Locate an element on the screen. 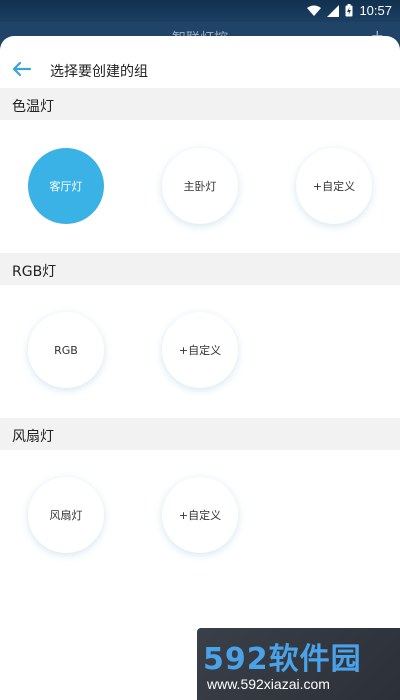  sheet-header: 选择要创建的组 is located at coordinates (200, 62).